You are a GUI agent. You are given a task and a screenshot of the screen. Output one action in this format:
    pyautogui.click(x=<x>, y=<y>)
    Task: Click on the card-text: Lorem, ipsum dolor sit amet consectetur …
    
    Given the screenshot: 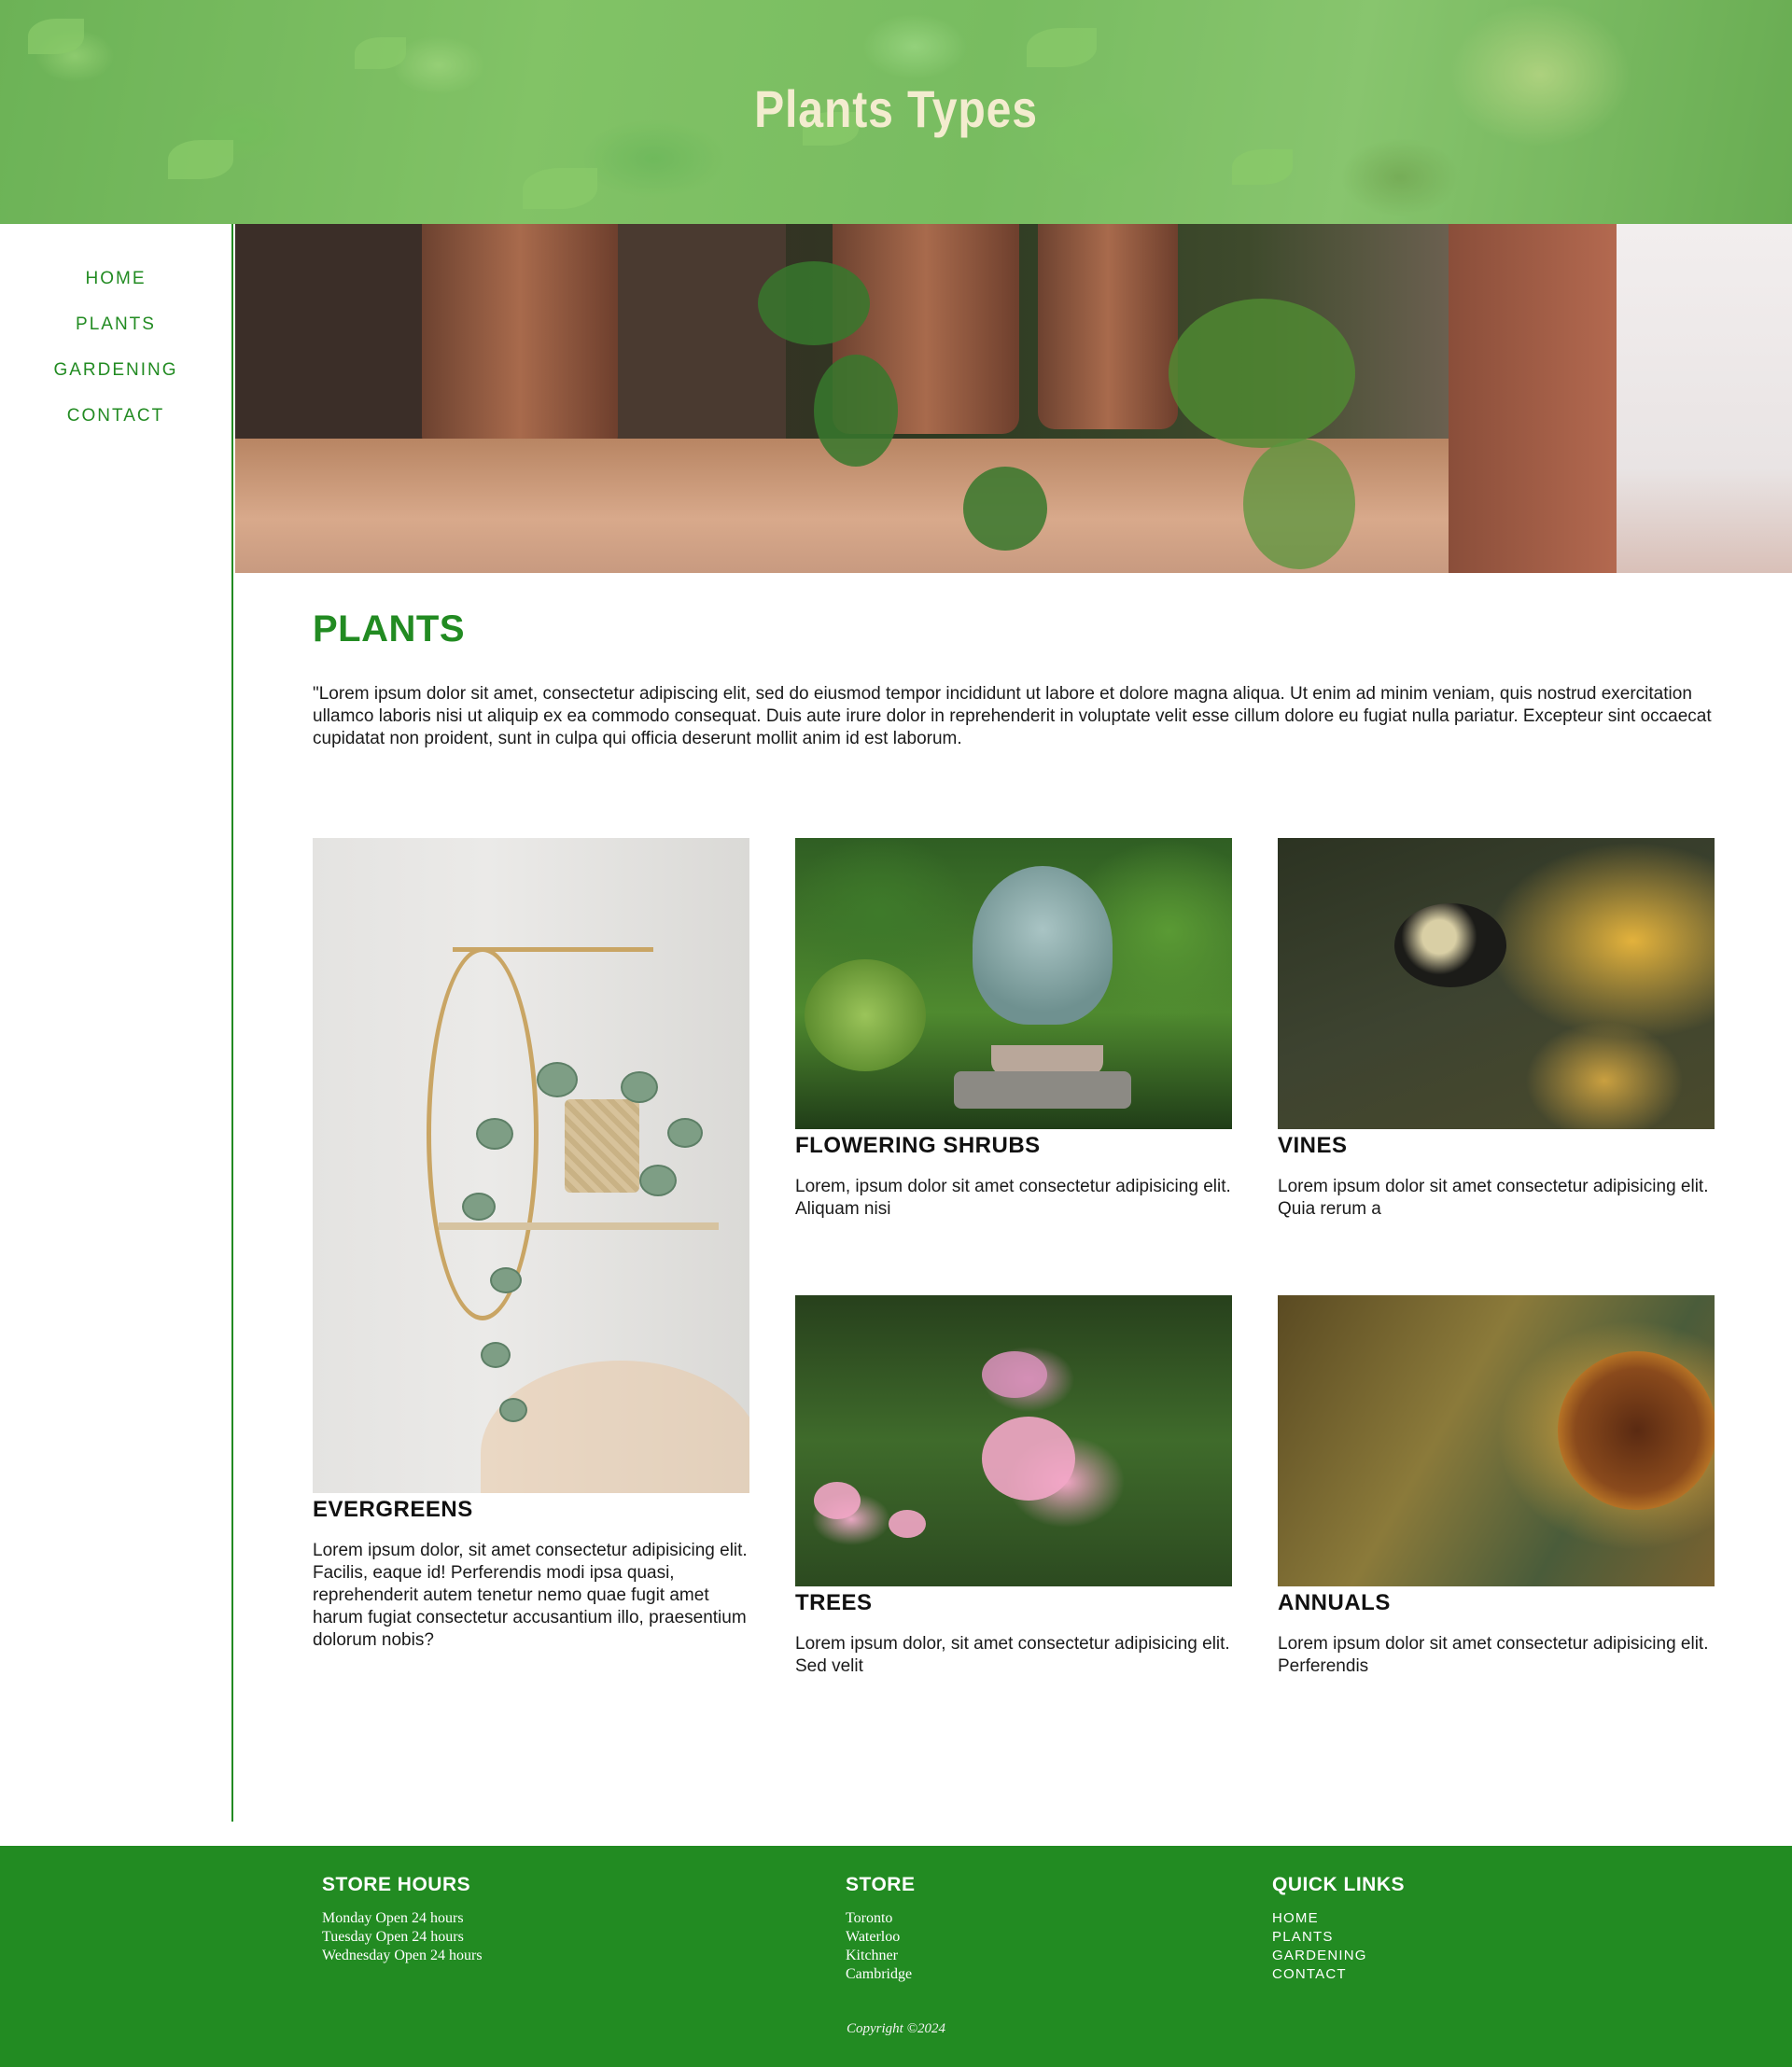 What is the action you would take?
    pyautogui.click(x=1013, y=1198)
    